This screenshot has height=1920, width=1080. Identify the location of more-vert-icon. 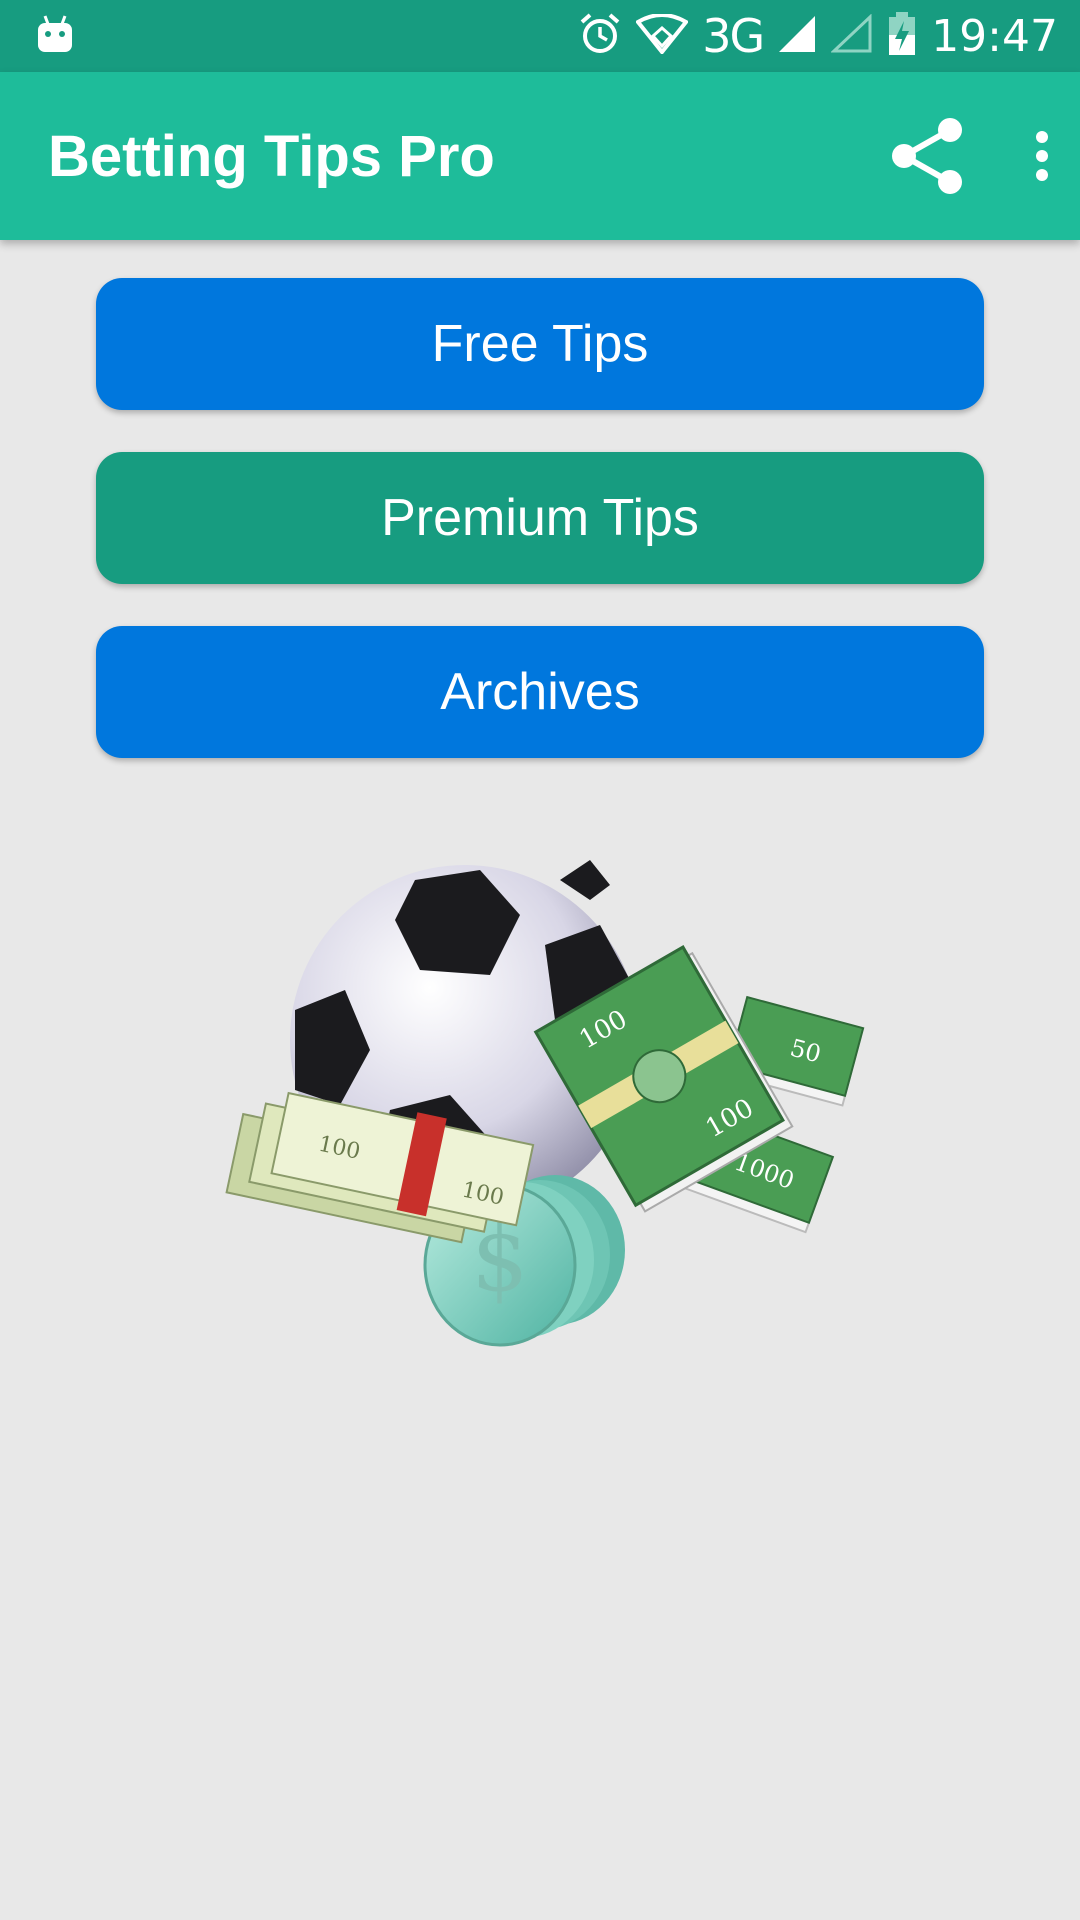
(1042, 156).